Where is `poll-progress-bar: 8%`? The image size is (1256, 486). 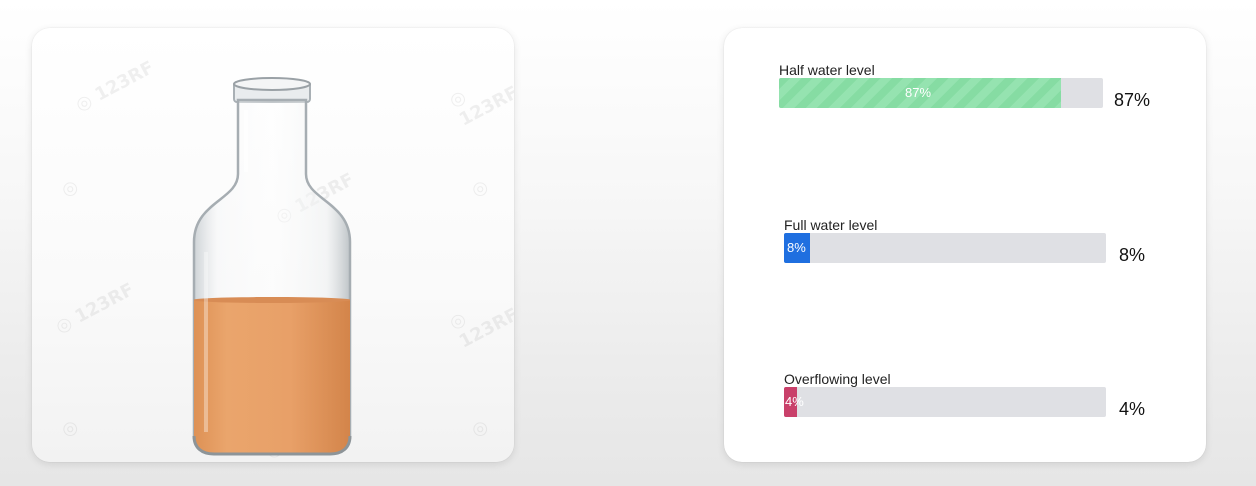 poll-progress-bar: 8% is located at coordinates (945, 248).